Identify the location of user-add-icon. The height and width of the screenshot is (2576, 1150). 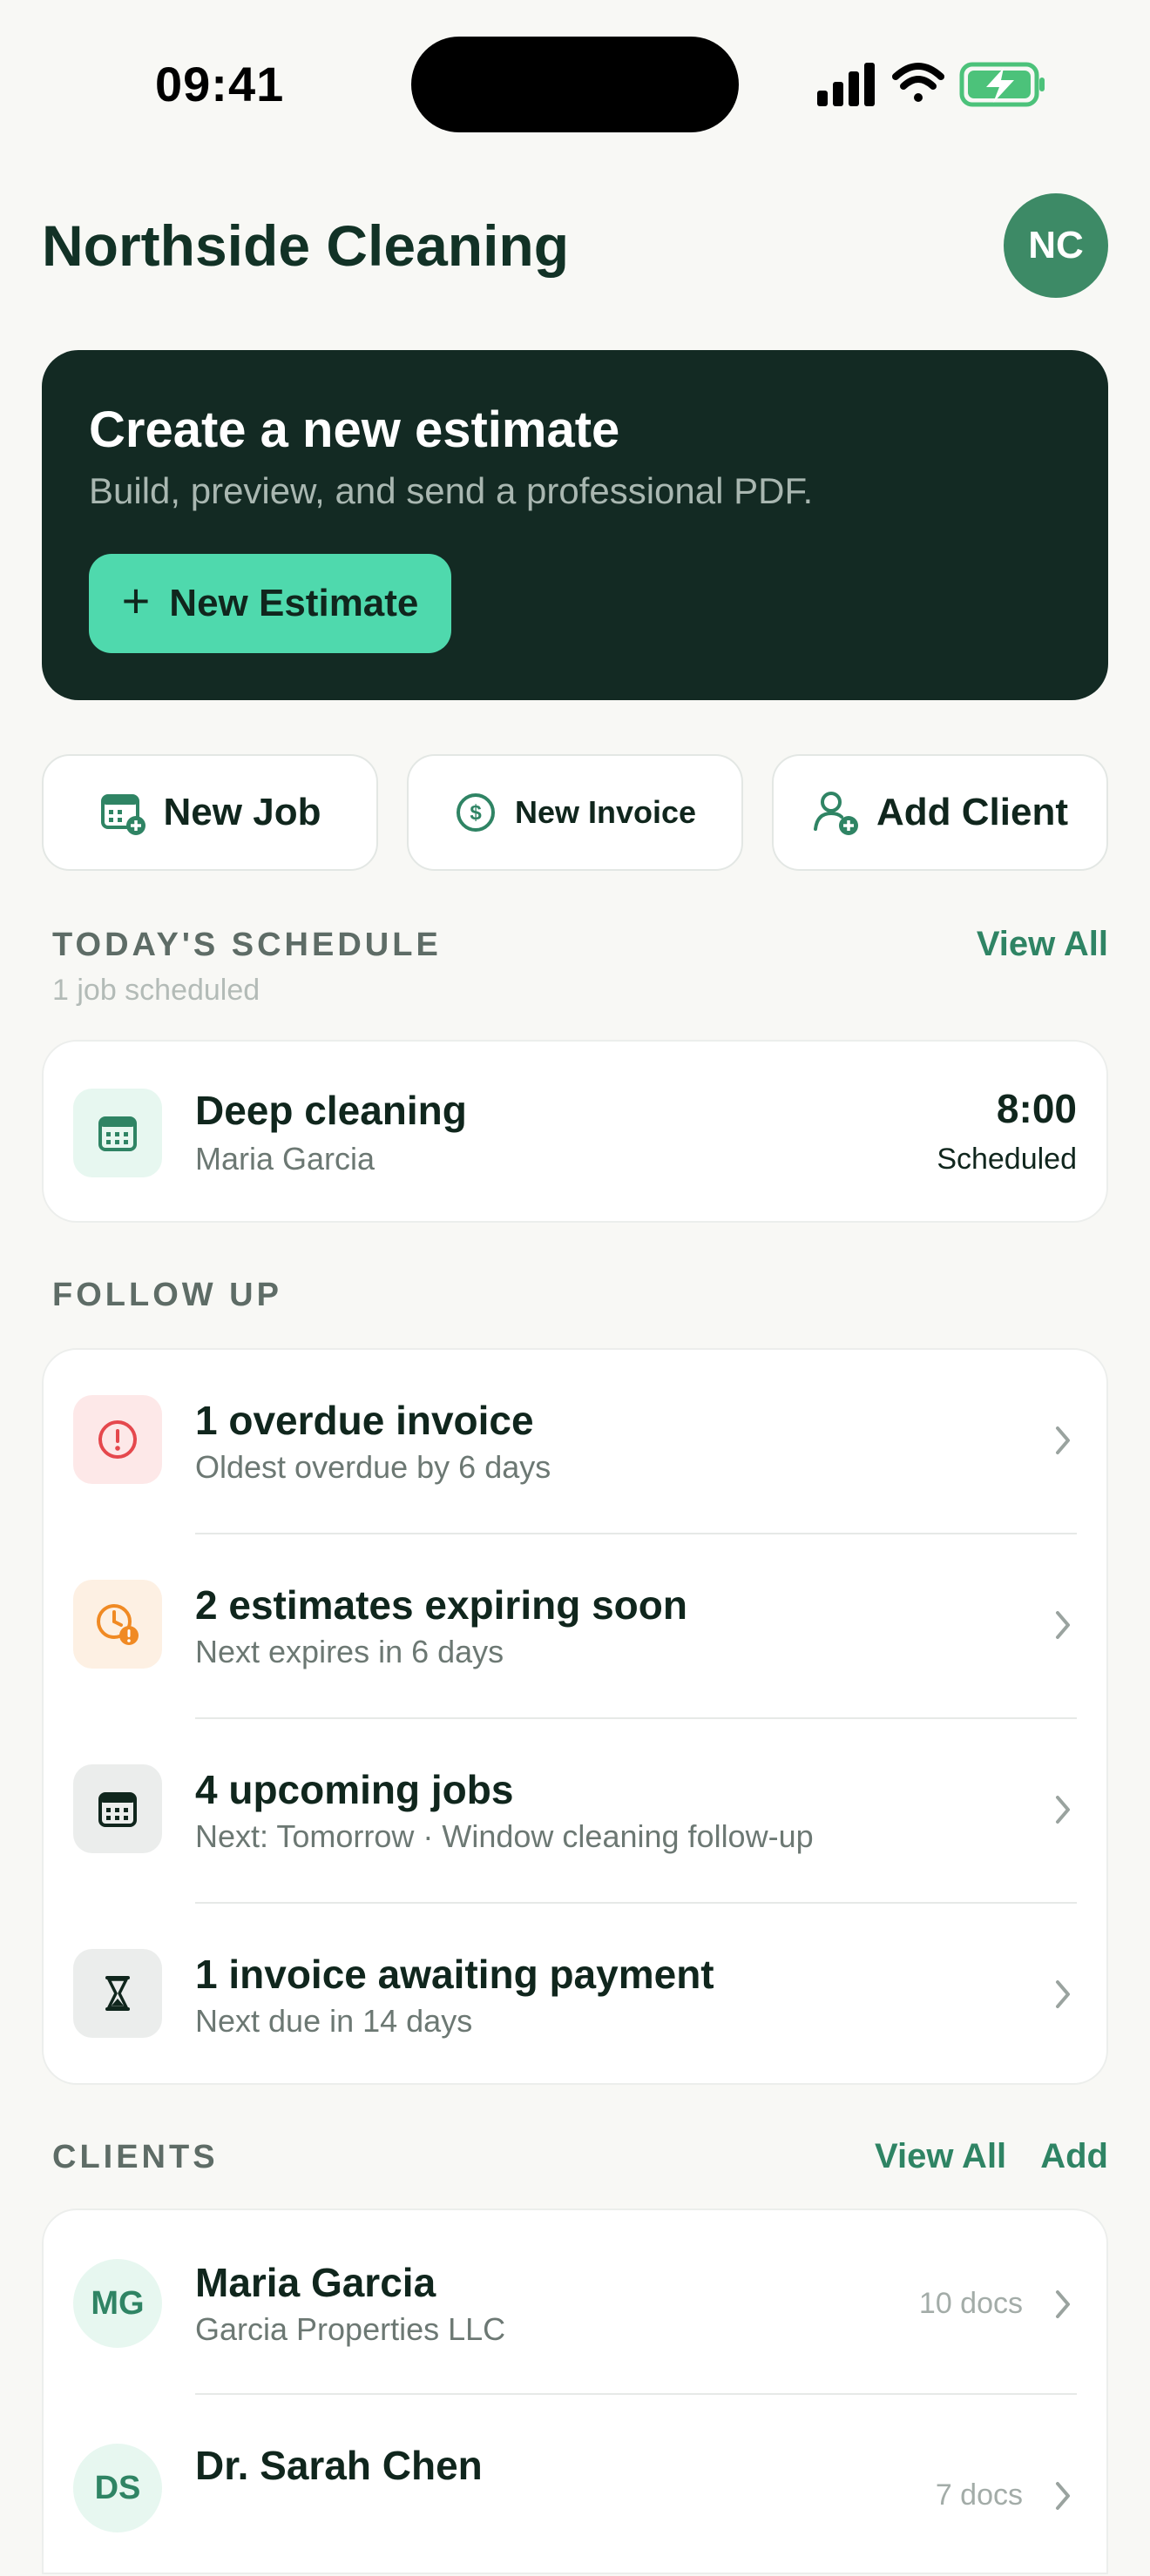
(836, 813).